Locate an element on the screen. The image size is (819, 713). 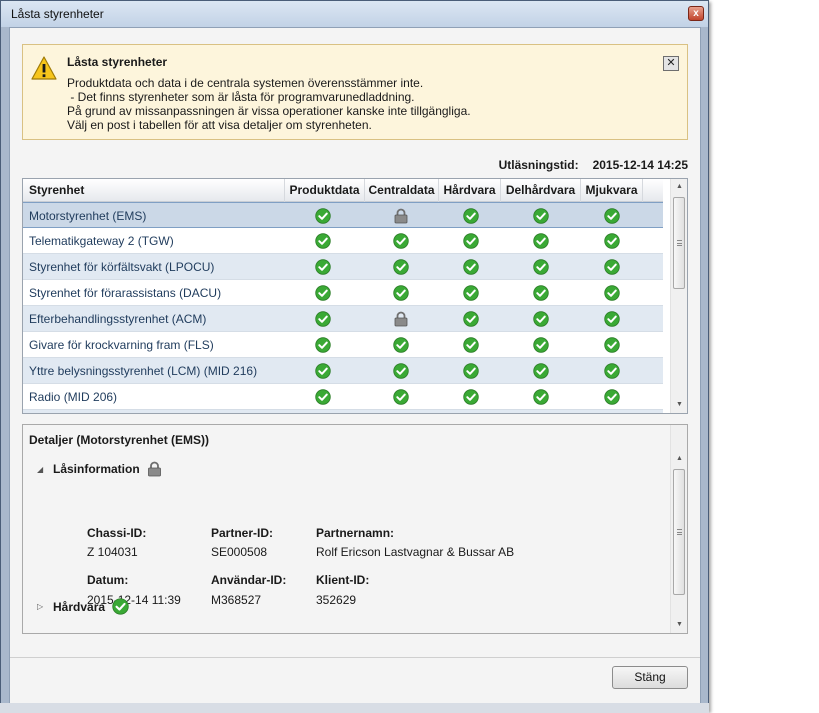
close-dialog-button: Stäng is located at coordinates (650, 677).